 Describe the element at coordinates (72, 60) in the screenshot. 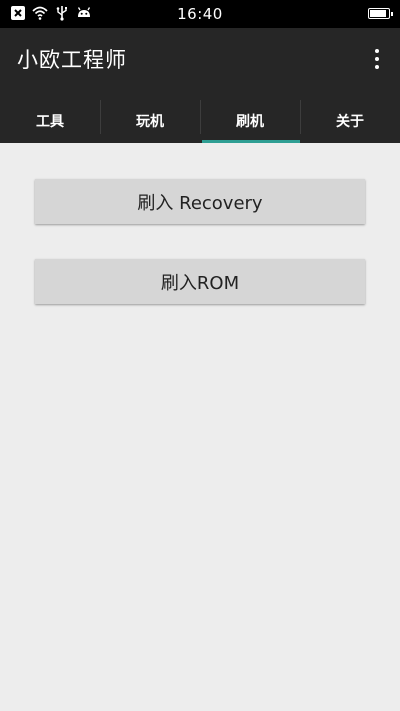

I see `app-title: 小欧工程师` at that location.